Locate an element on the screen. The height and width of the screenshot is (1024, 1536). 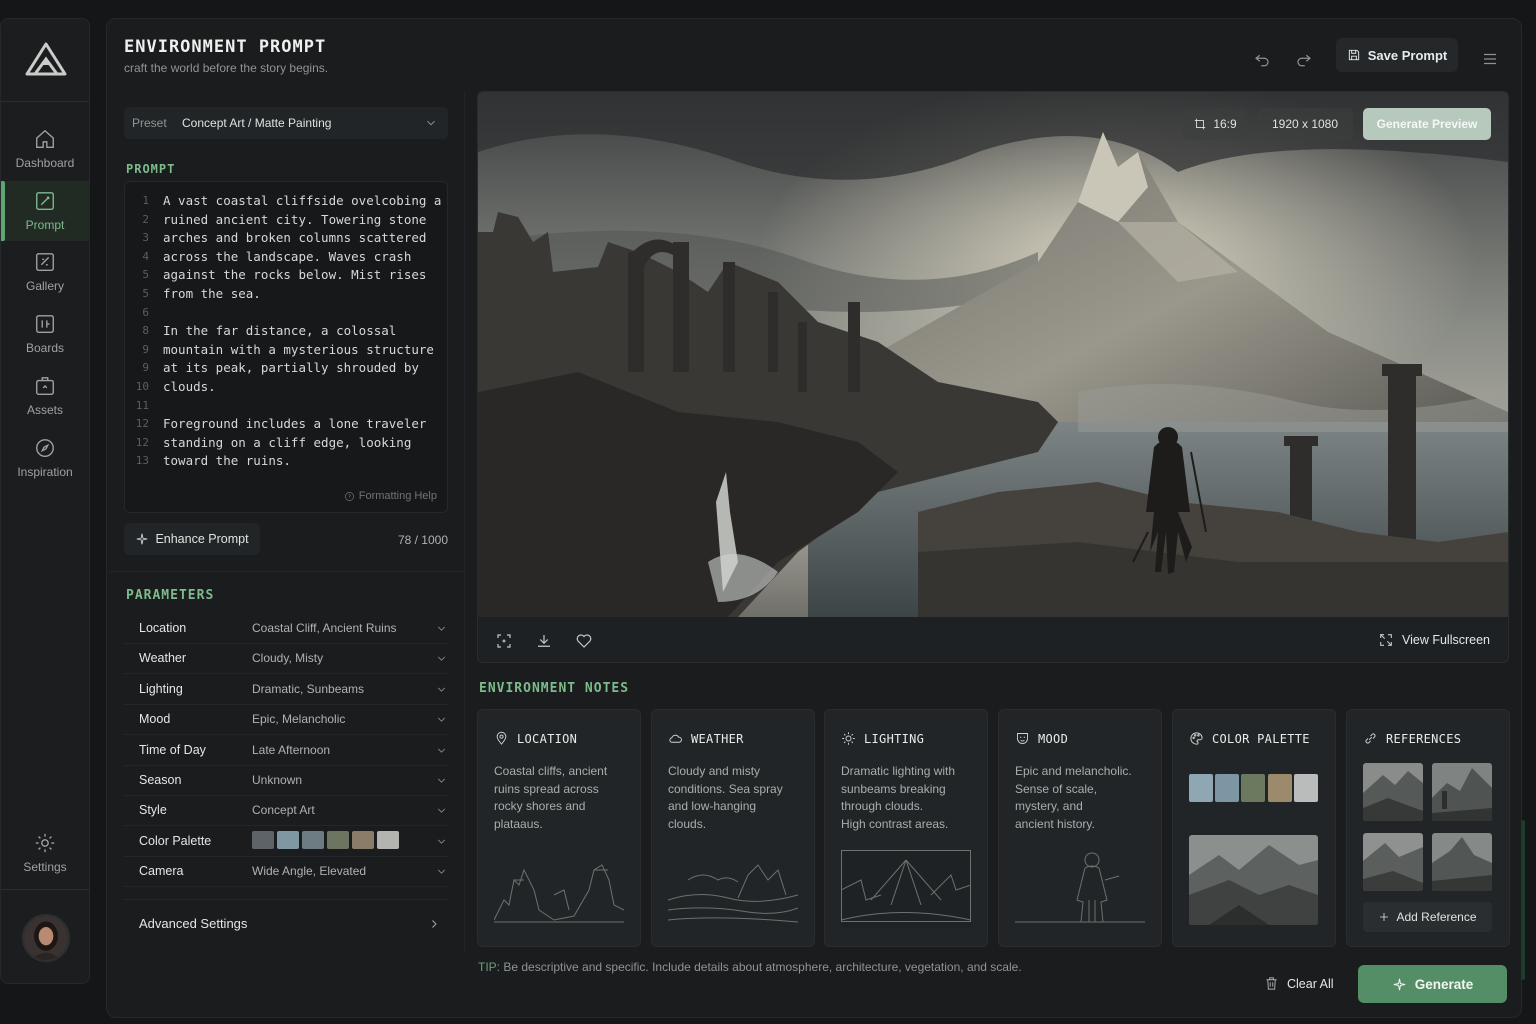
param-label: Style is located at coordinates (153, 810).